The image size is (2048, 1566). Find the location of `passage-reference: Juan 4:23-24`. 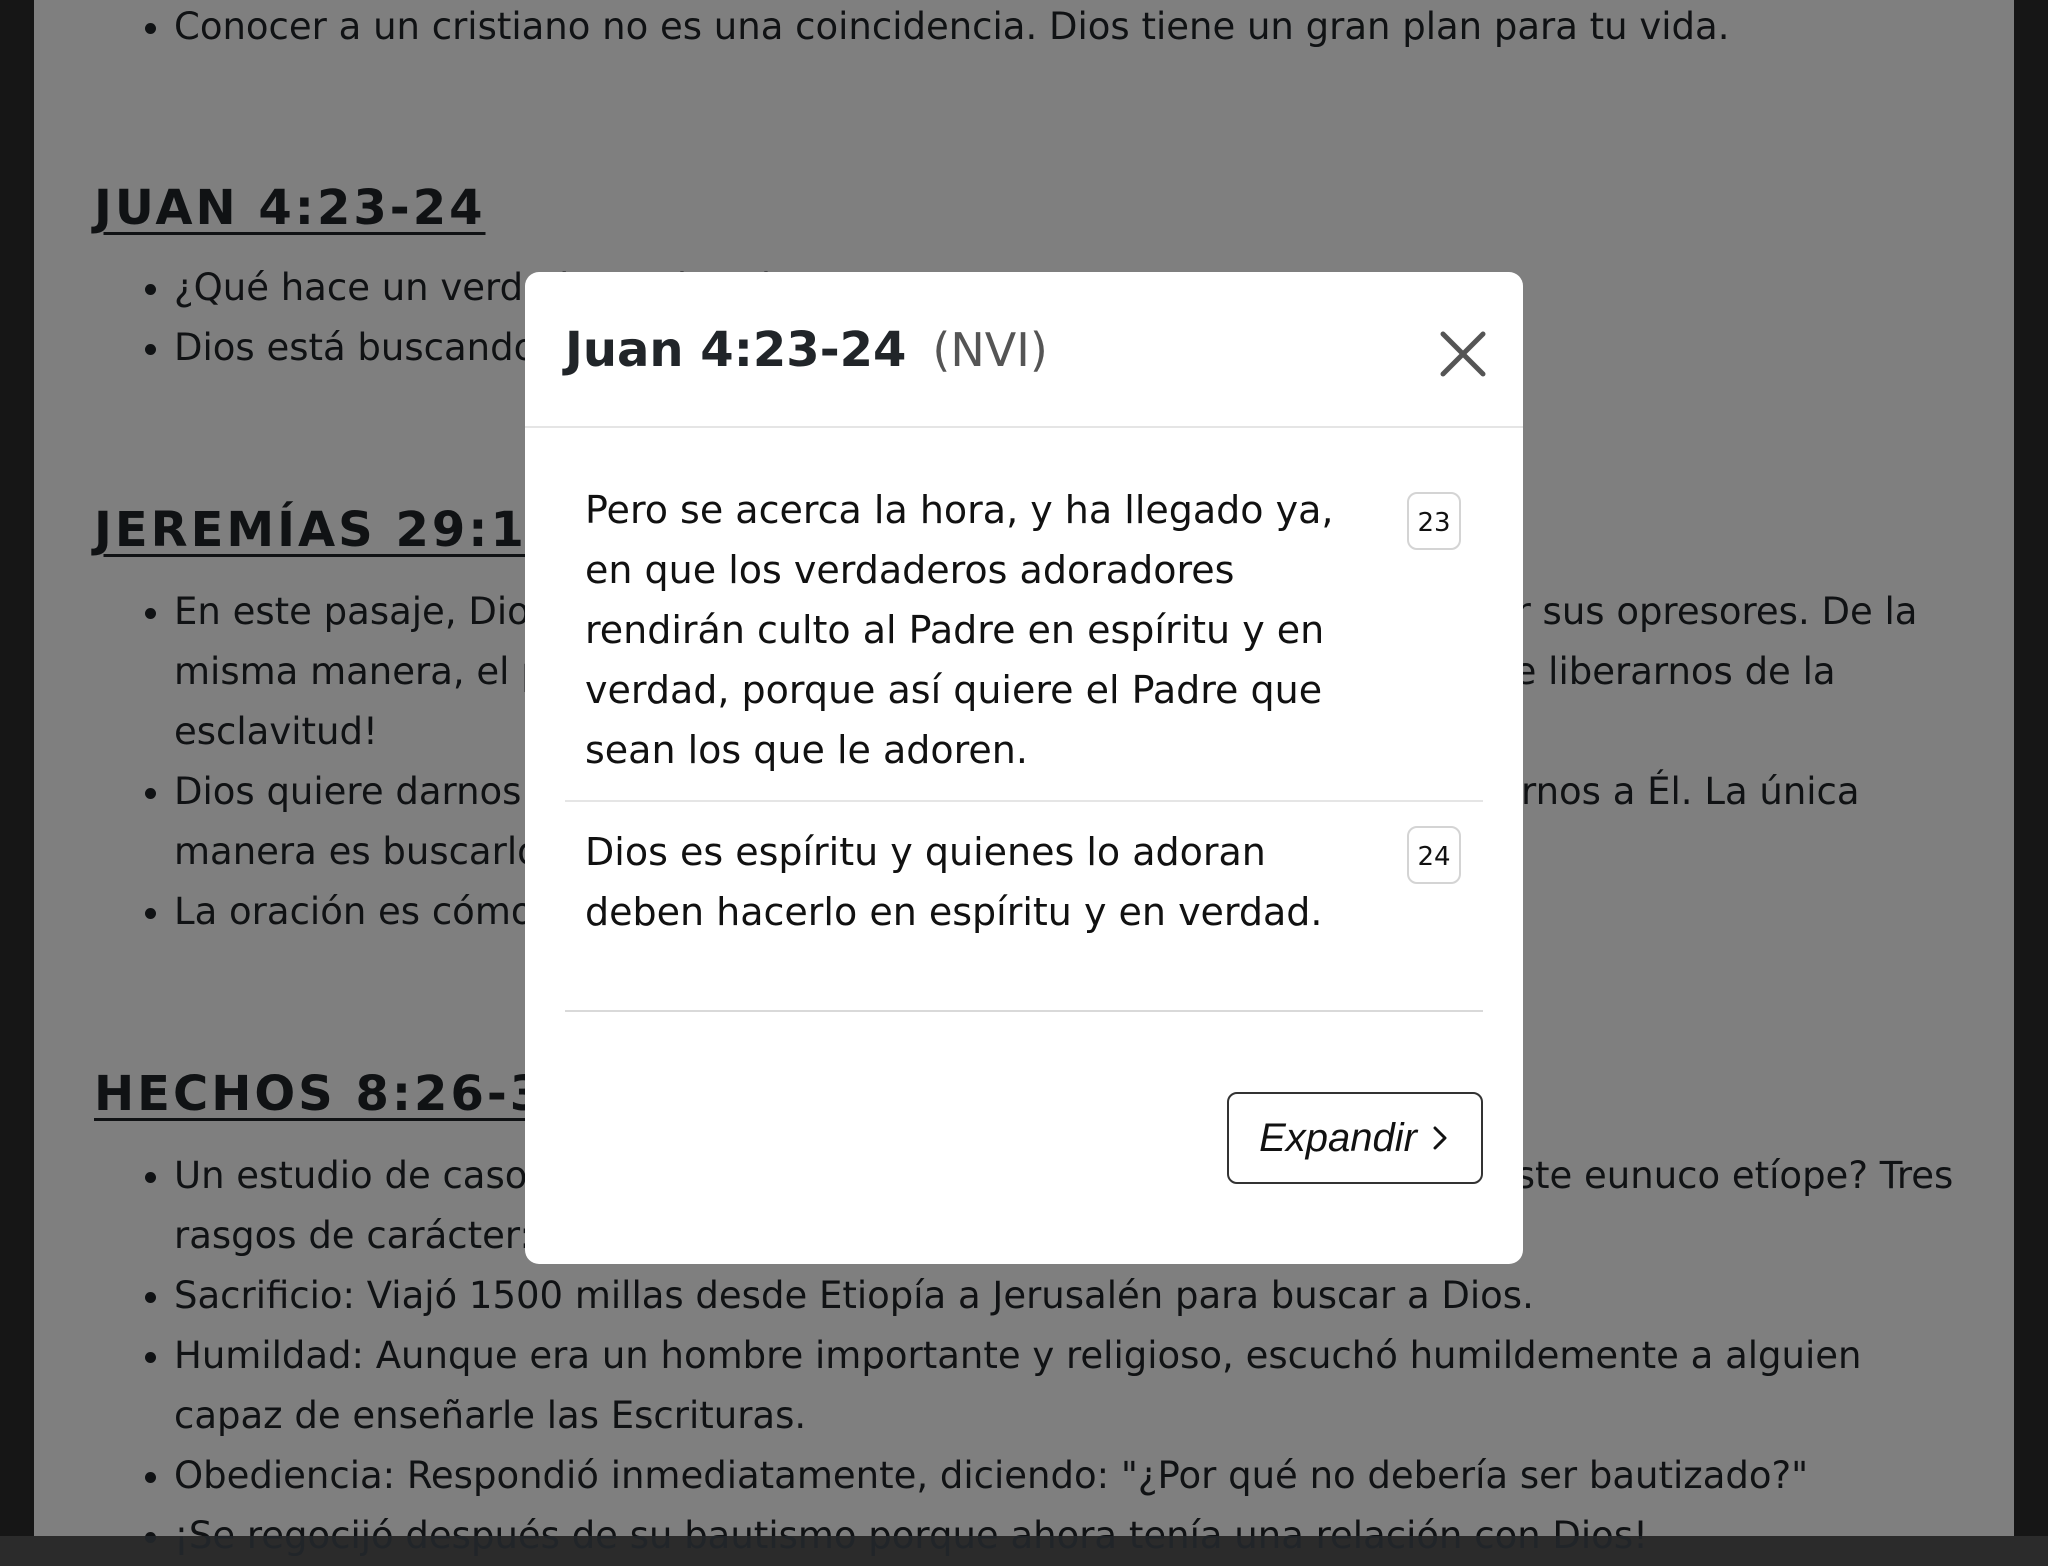

passage-reference: Juan 4:23-24 is located at coordinates (736, 350).